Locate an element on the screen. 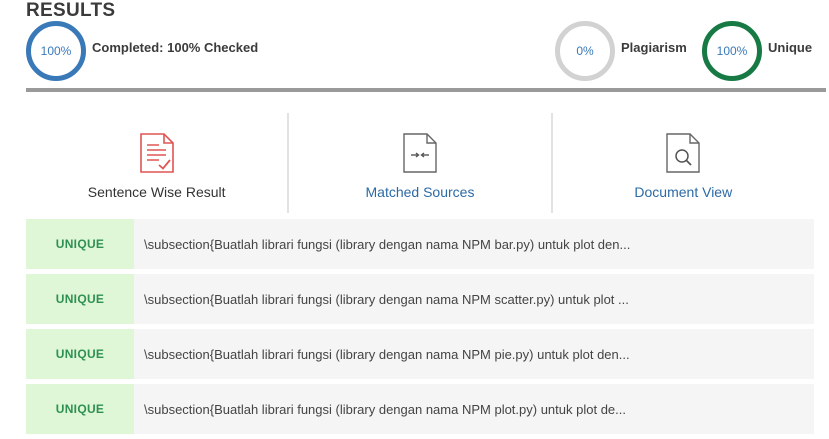 The image size is (829, 439). completed-percent: 100% is located at coordinates (56, 51).